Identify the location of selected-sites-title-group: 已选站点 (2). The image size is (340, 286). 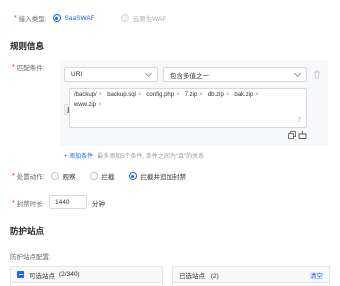
(199, 275).